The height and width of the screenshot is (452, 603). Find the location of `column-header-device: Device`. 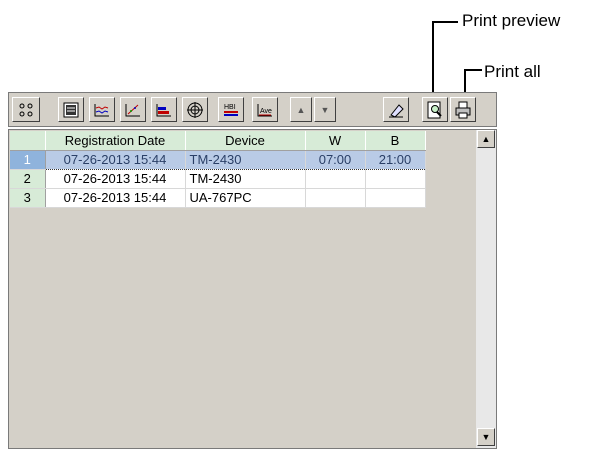

column-header-device: Device is located at coordinates (245, 141).